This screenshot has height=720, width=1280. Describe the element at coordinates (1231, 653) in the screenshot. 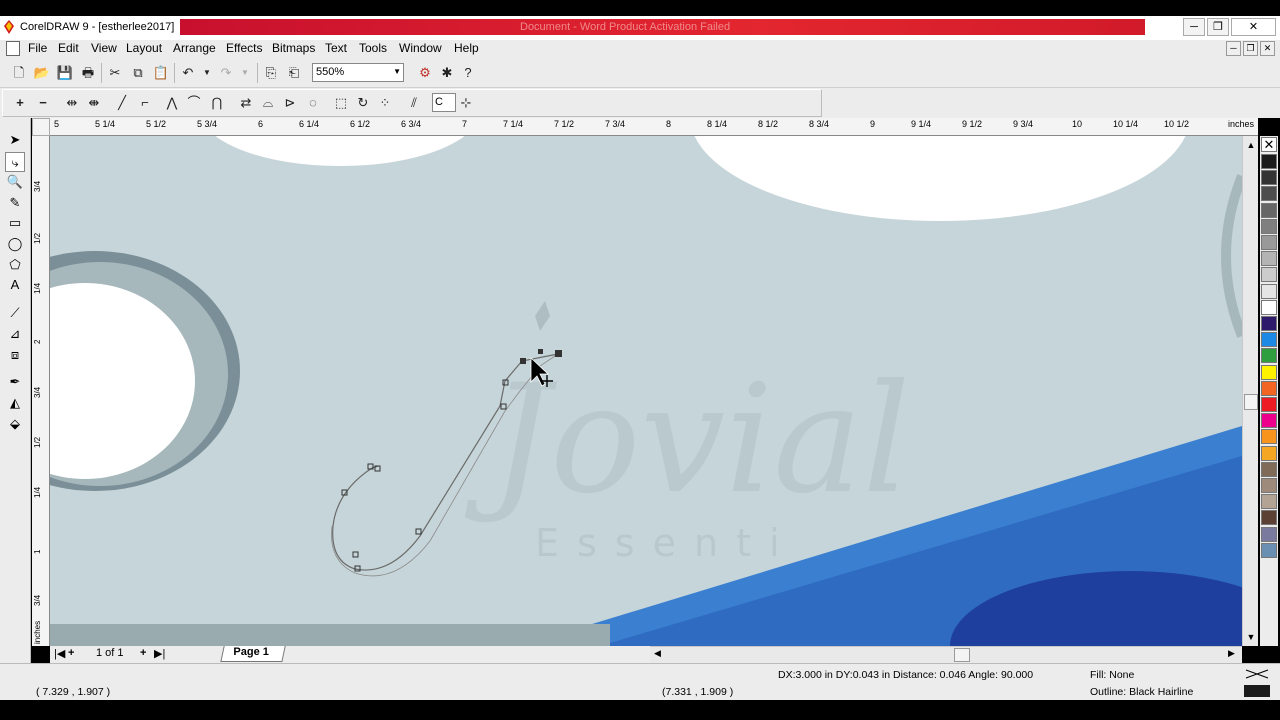

I see `scroll-right-icon: ▶` at that location.